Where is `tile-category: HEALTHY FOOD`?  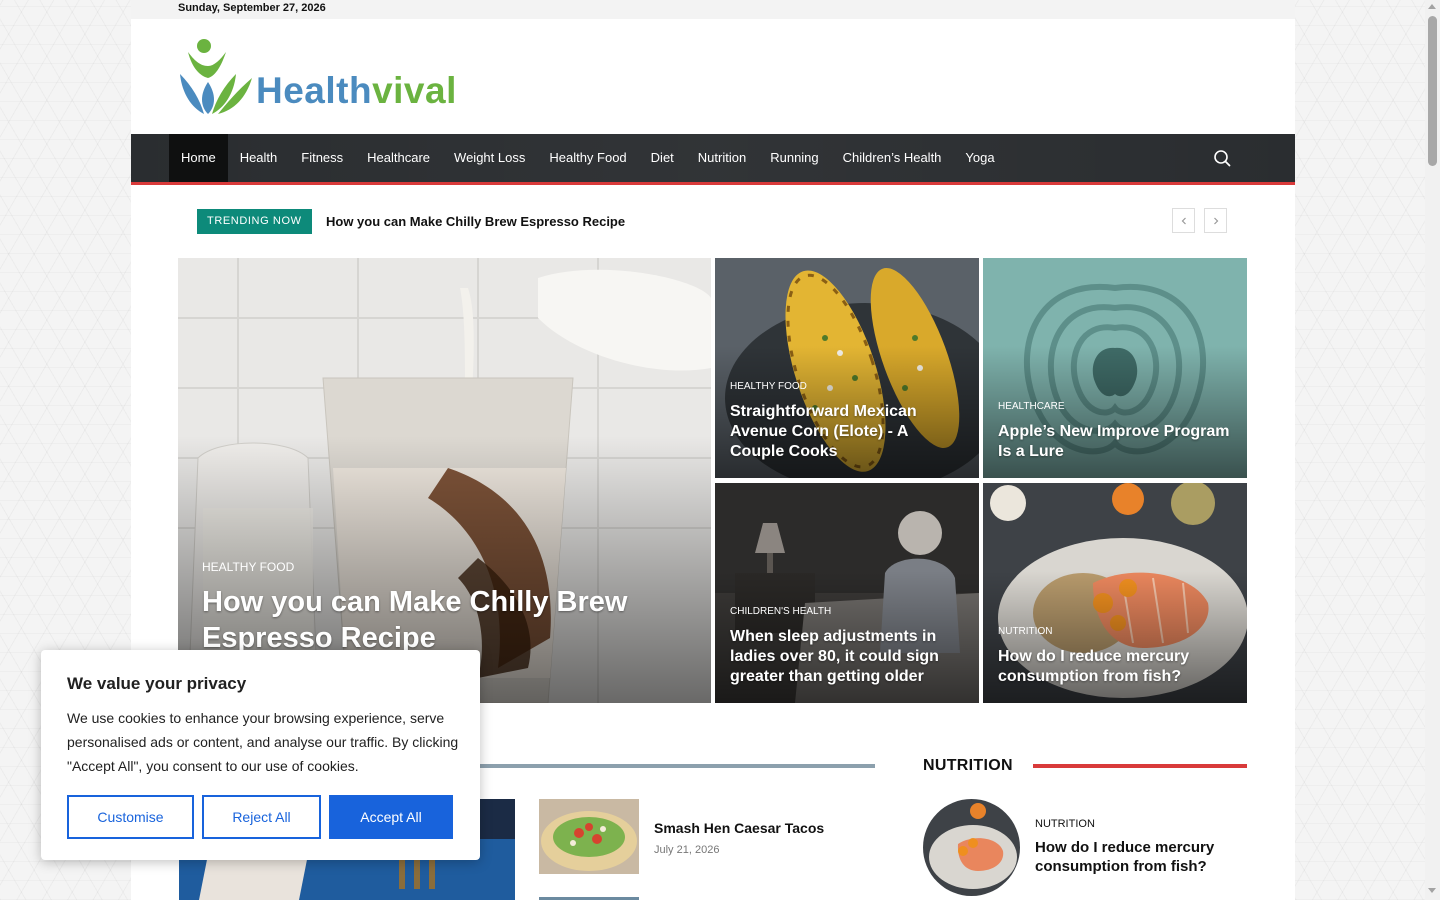 tile-category: HEALTHY FOOD is located at coordinates (768, 386).